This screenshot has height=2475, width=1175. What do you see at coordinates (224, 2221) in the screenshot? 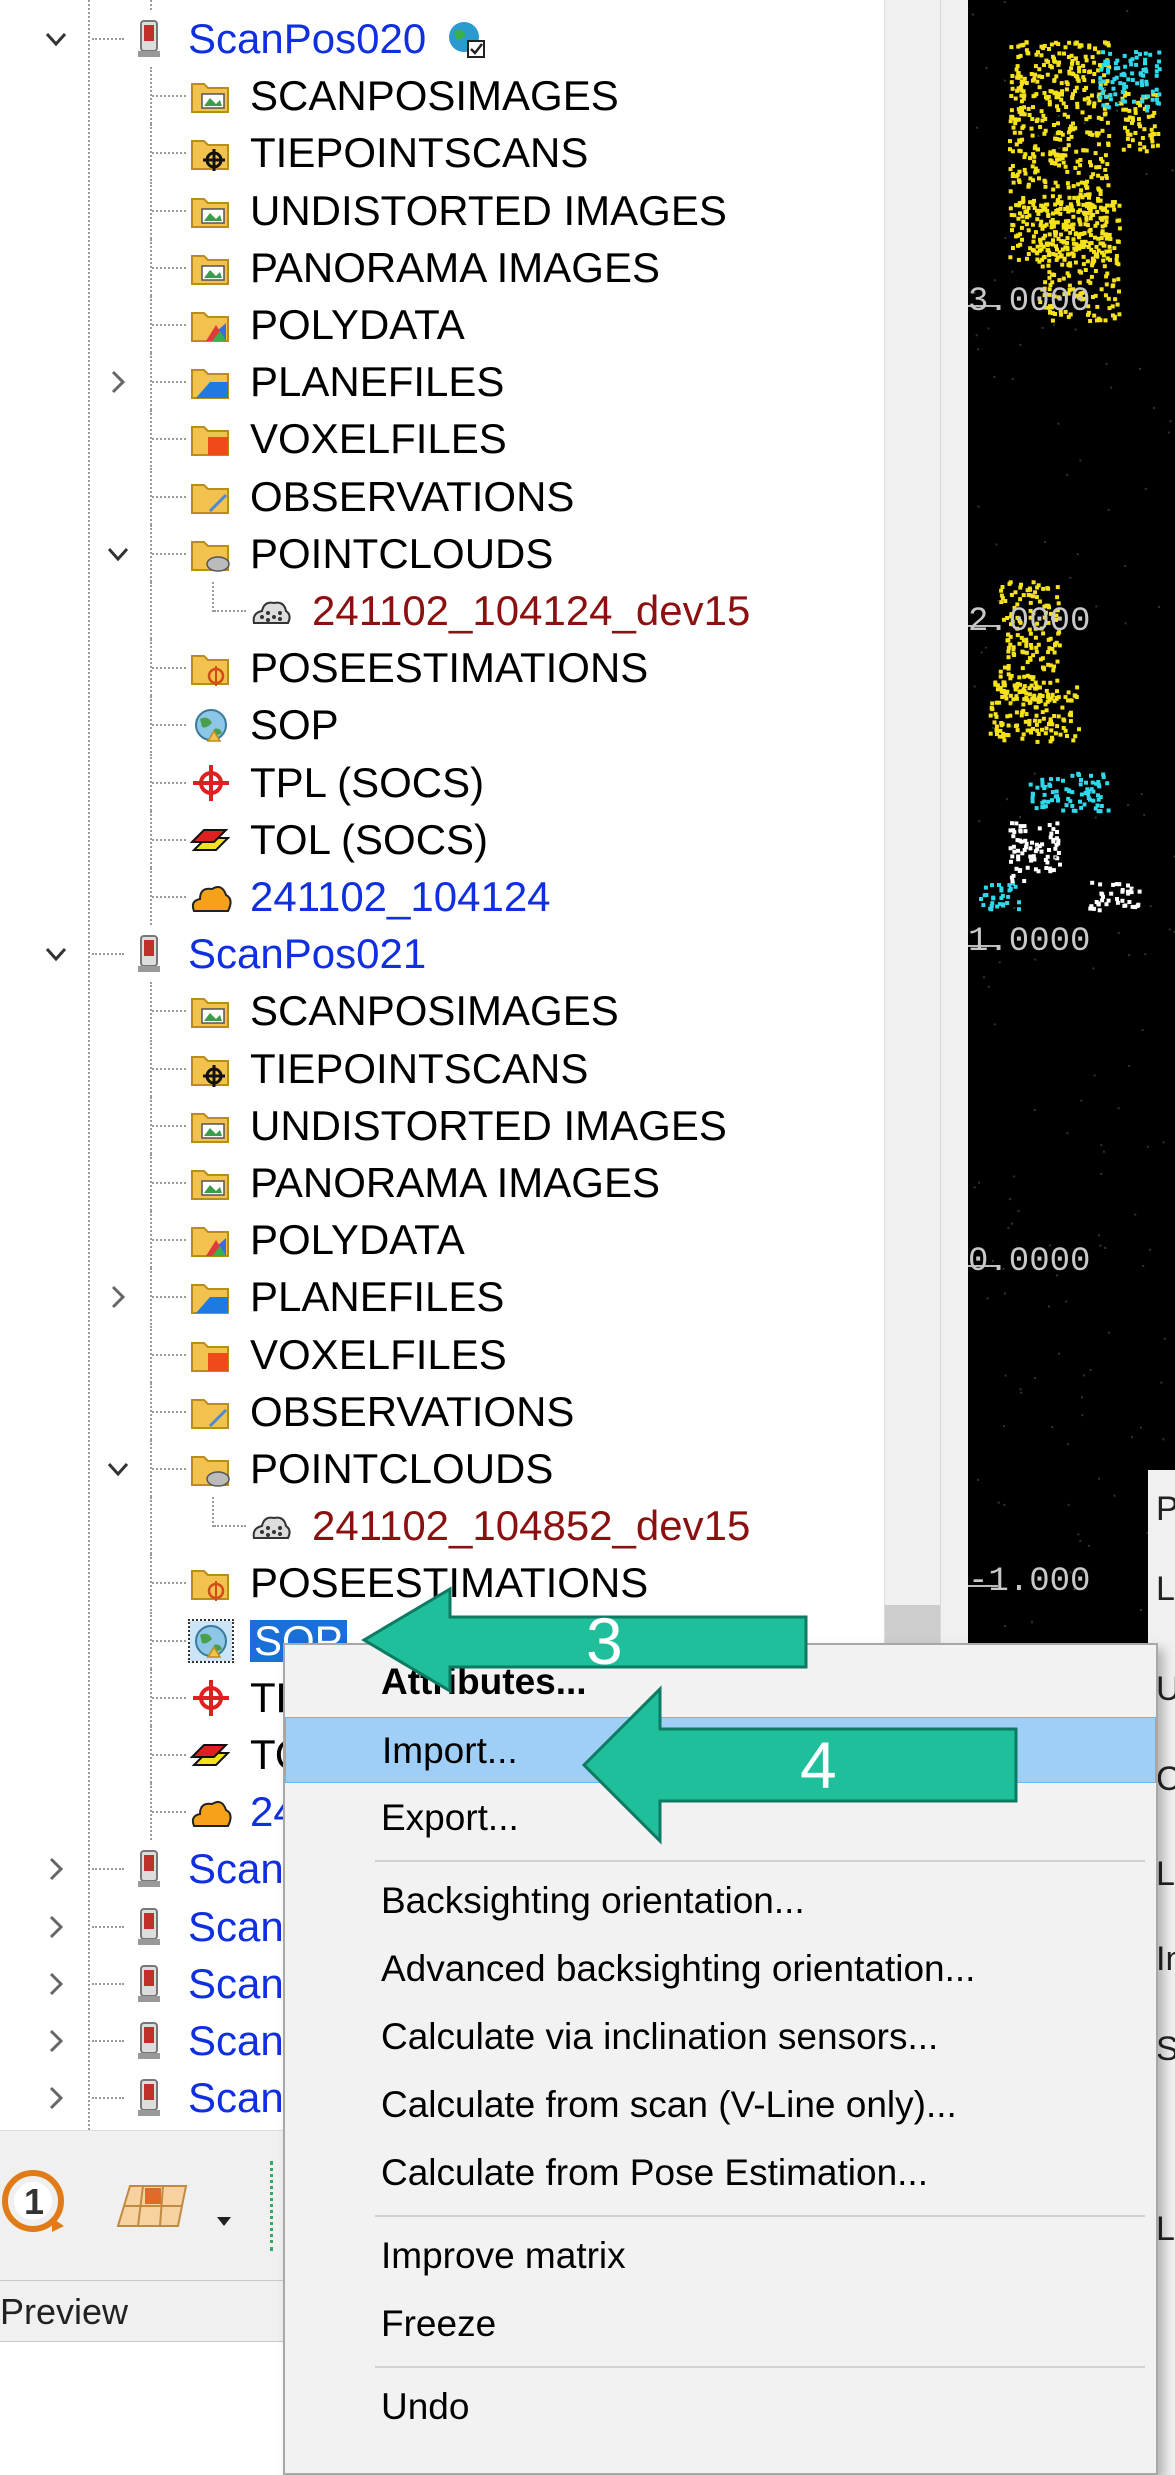
I see `dropdown-arrow-icon` at bounding box center [224, 2221].